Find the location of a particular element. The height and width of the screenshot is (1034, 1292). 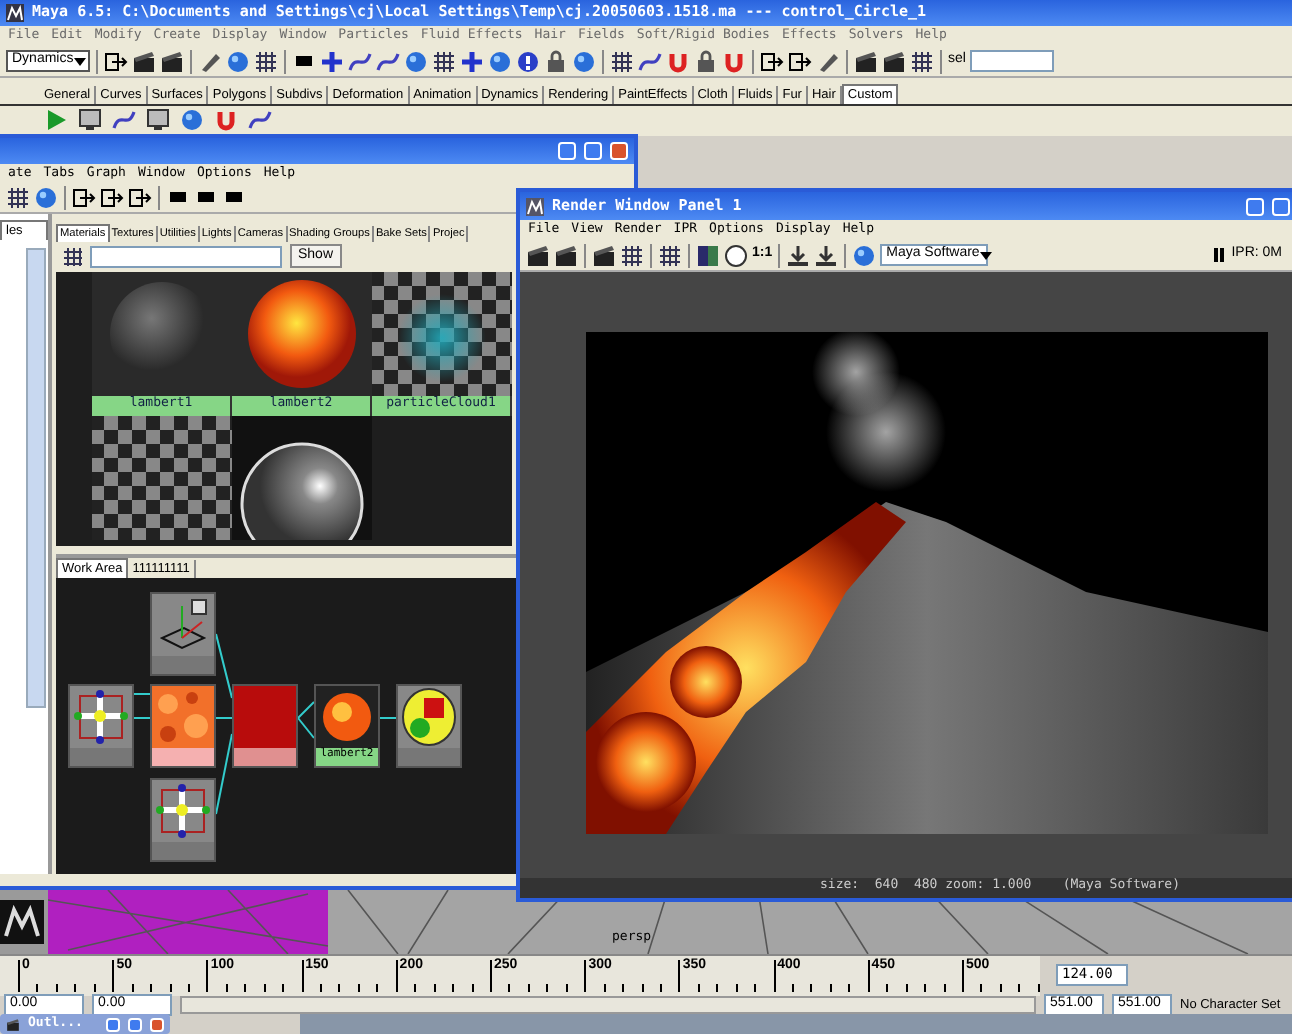

flat-swatch-icon is located at coordinates (265, 717).